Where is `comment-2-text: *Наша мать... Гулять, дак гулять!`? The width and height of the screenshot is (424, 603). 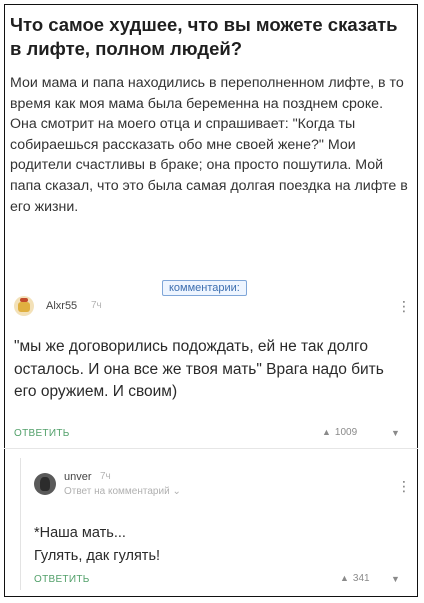 comment-2-text: *Наша мать... Гулять, дак гулять! is located at coordinates (214, 545).